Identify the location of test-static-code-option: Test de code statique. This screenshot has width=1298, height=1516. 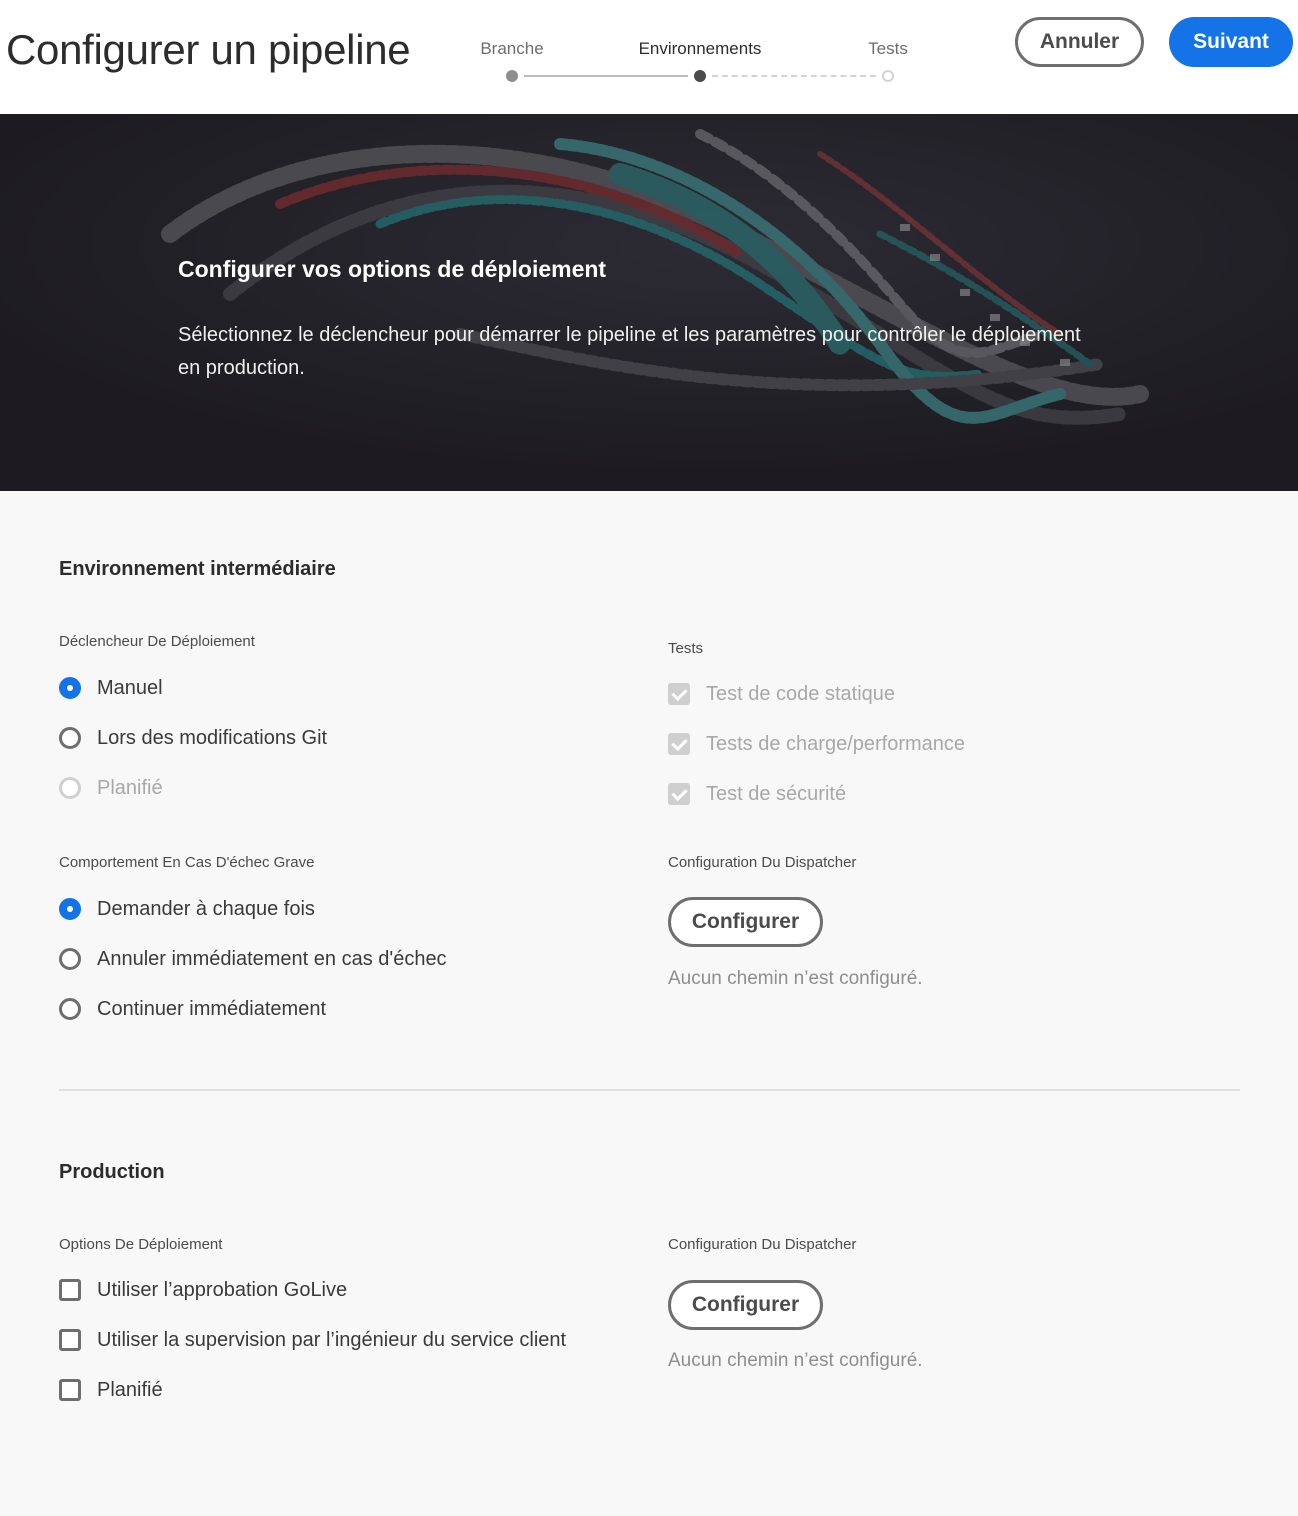
(781, 694).